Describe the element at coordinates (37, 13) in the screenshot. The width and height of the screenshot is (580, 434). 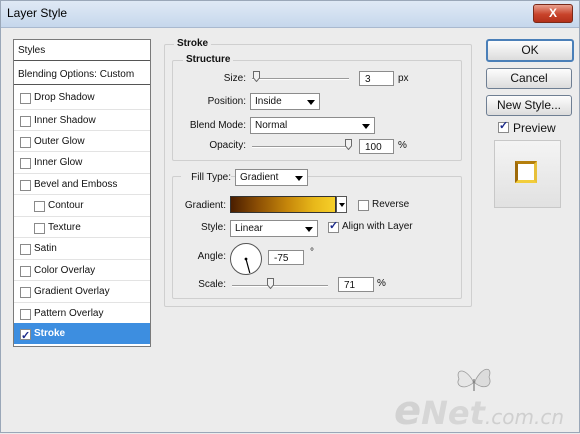
I see `window-title: Layer Style` at that location.